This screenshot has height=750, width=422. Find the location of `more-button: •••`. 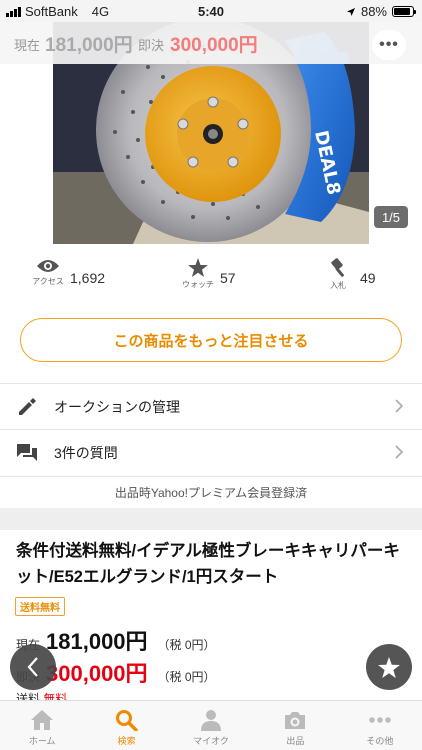

more-button: ••• is located at coordinates (389, 45).